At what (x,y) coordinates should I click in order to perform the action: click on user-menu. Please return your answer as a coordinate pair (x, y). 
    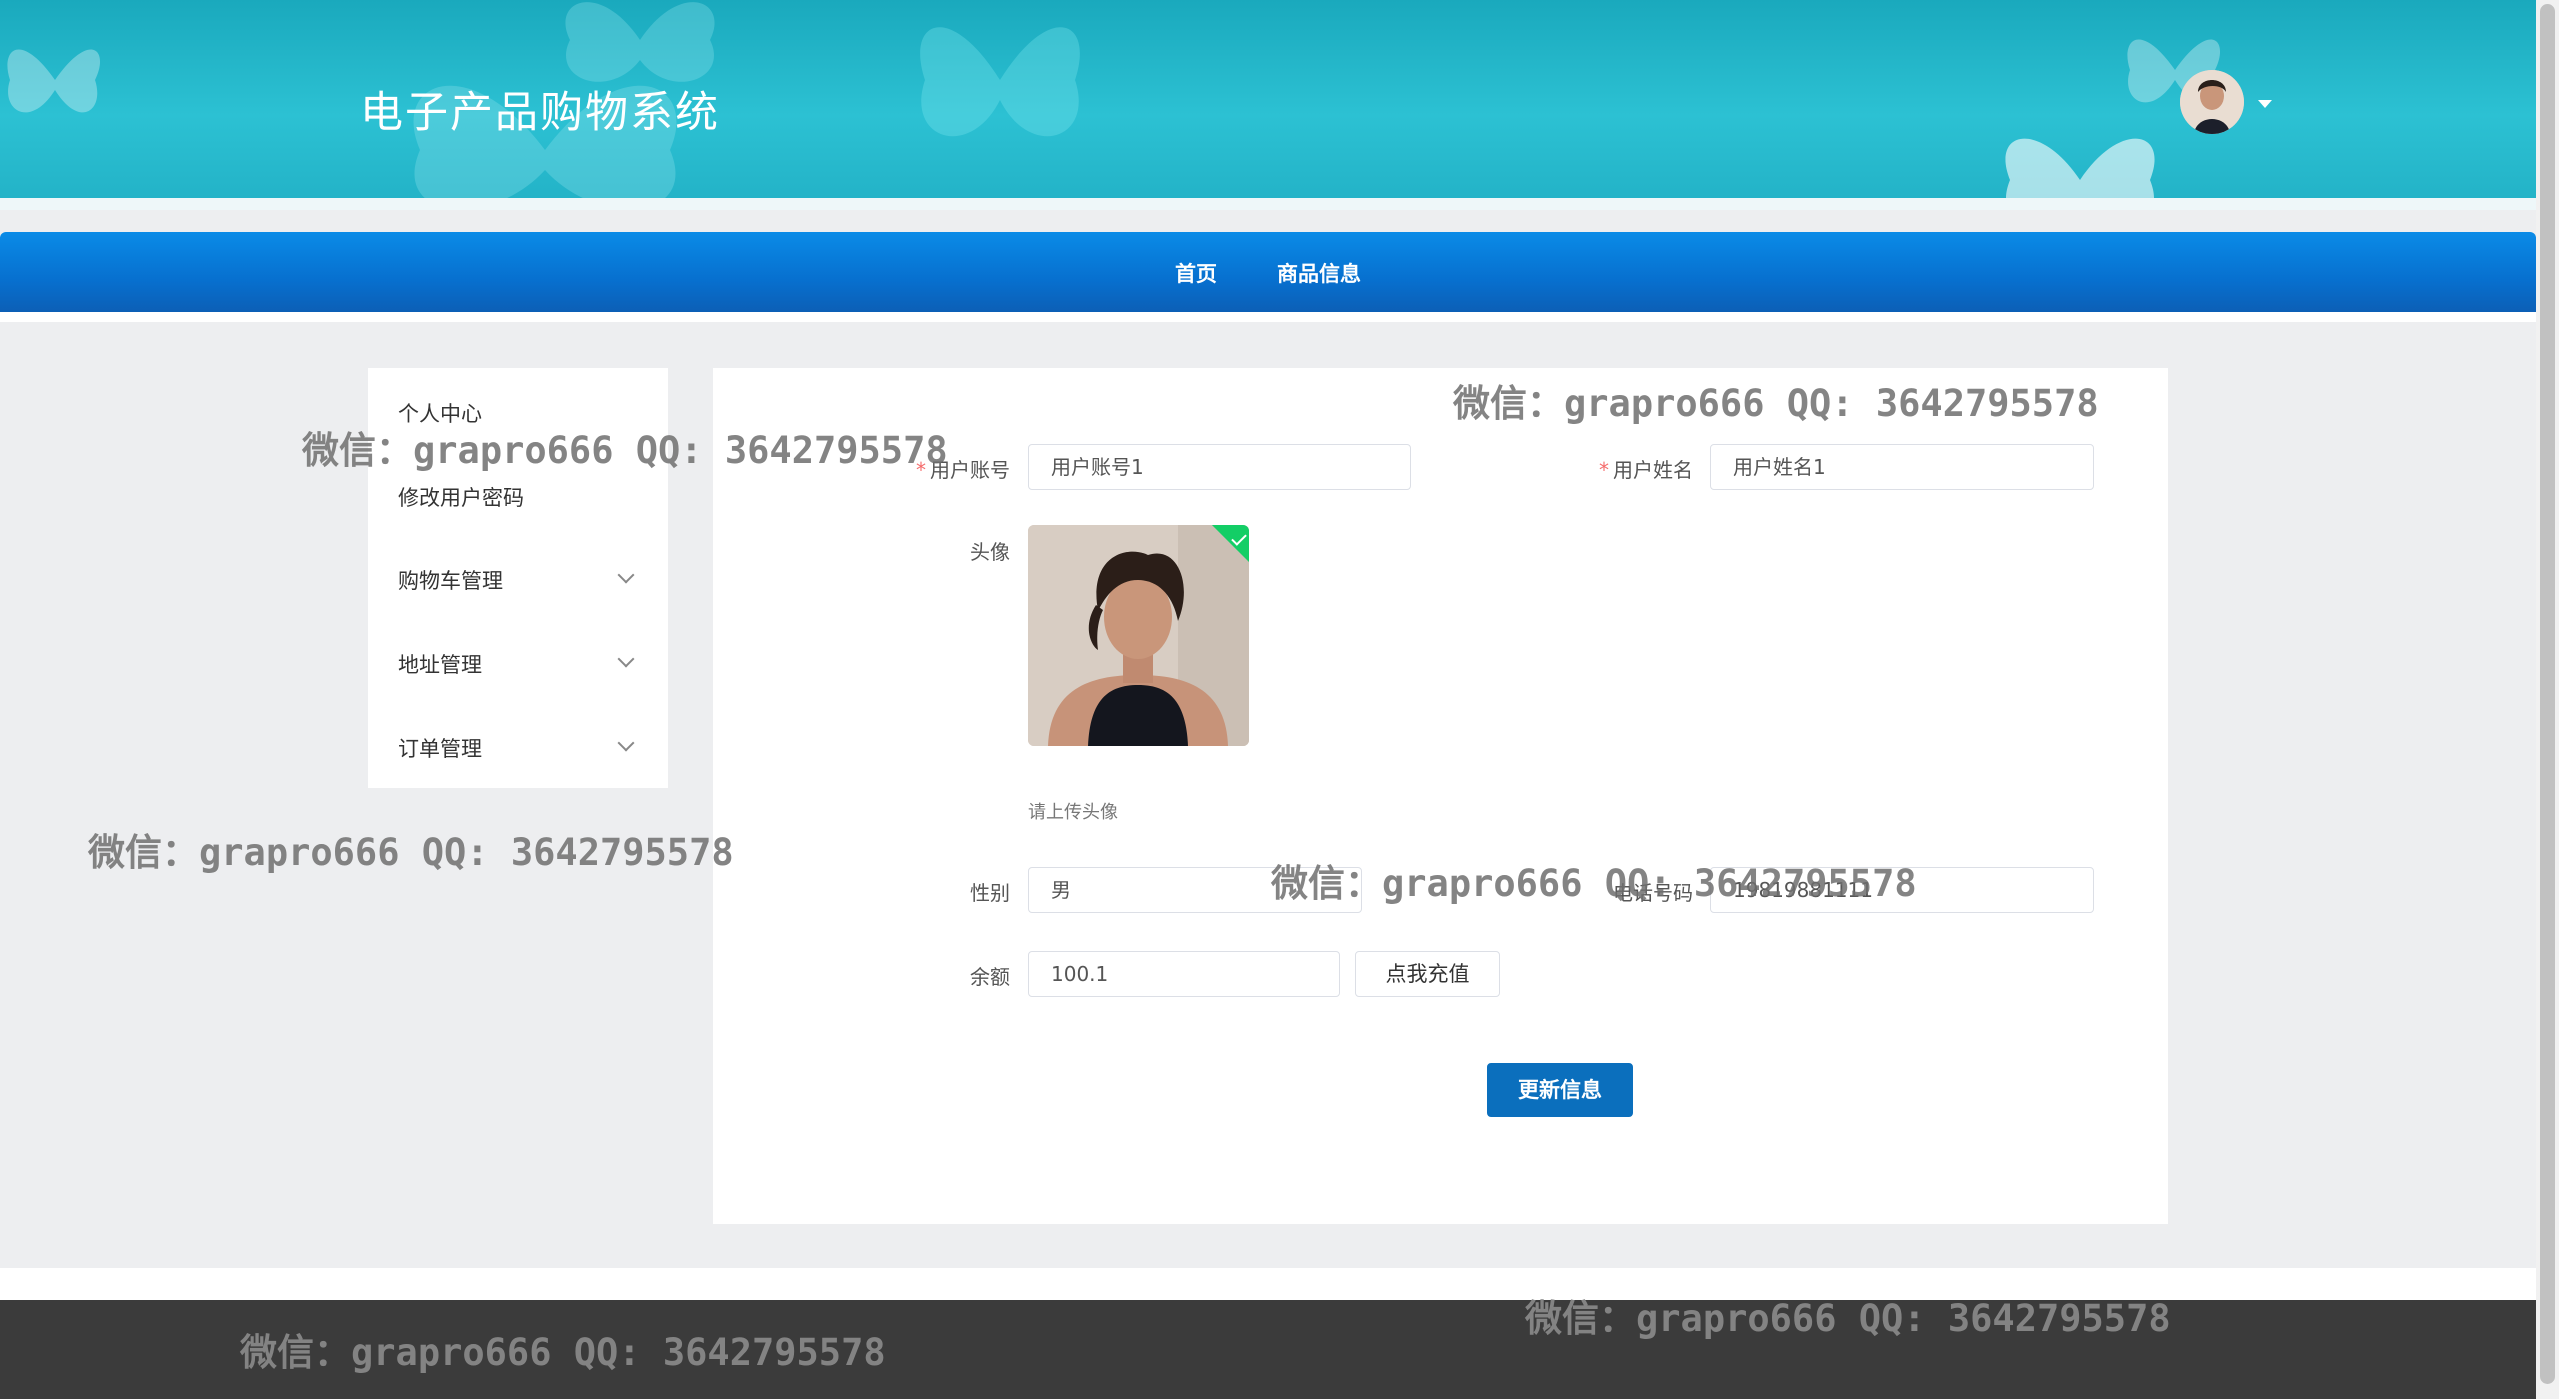
    Looking at the image, I should click on (2226, 105).